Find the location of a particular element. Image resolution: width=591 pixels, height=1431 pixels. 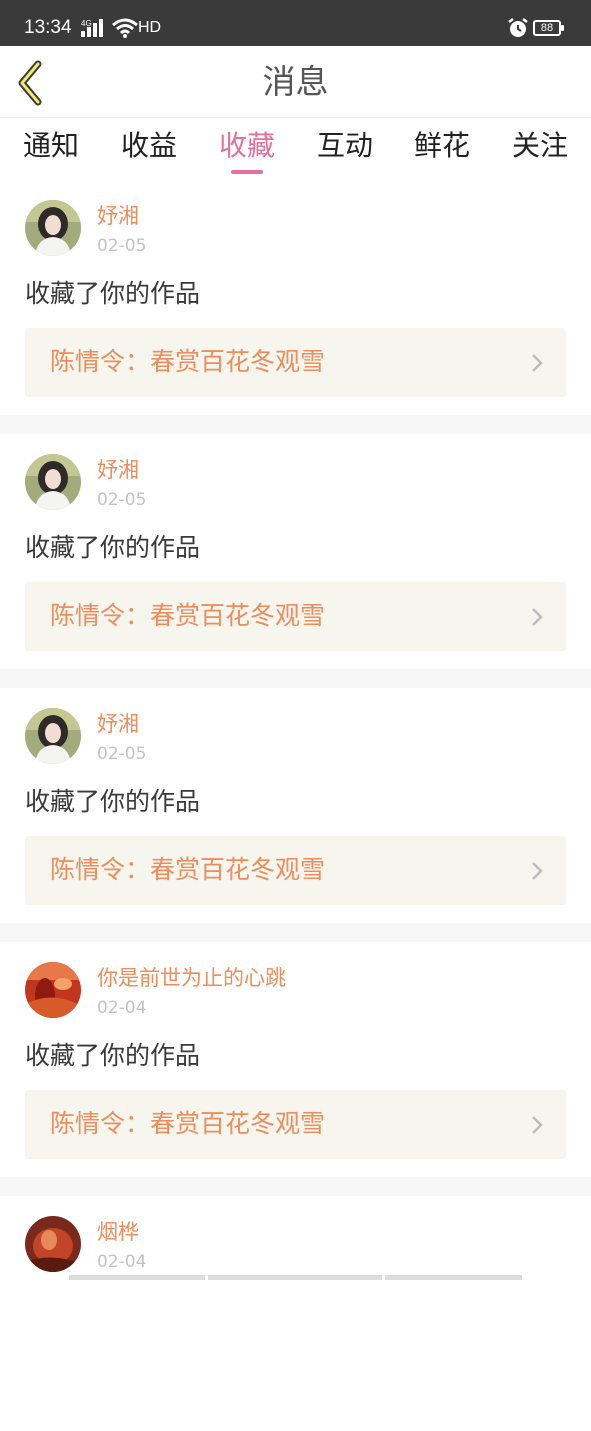

tab-flowers: 鲜花 is located at coordinates (442, 146).